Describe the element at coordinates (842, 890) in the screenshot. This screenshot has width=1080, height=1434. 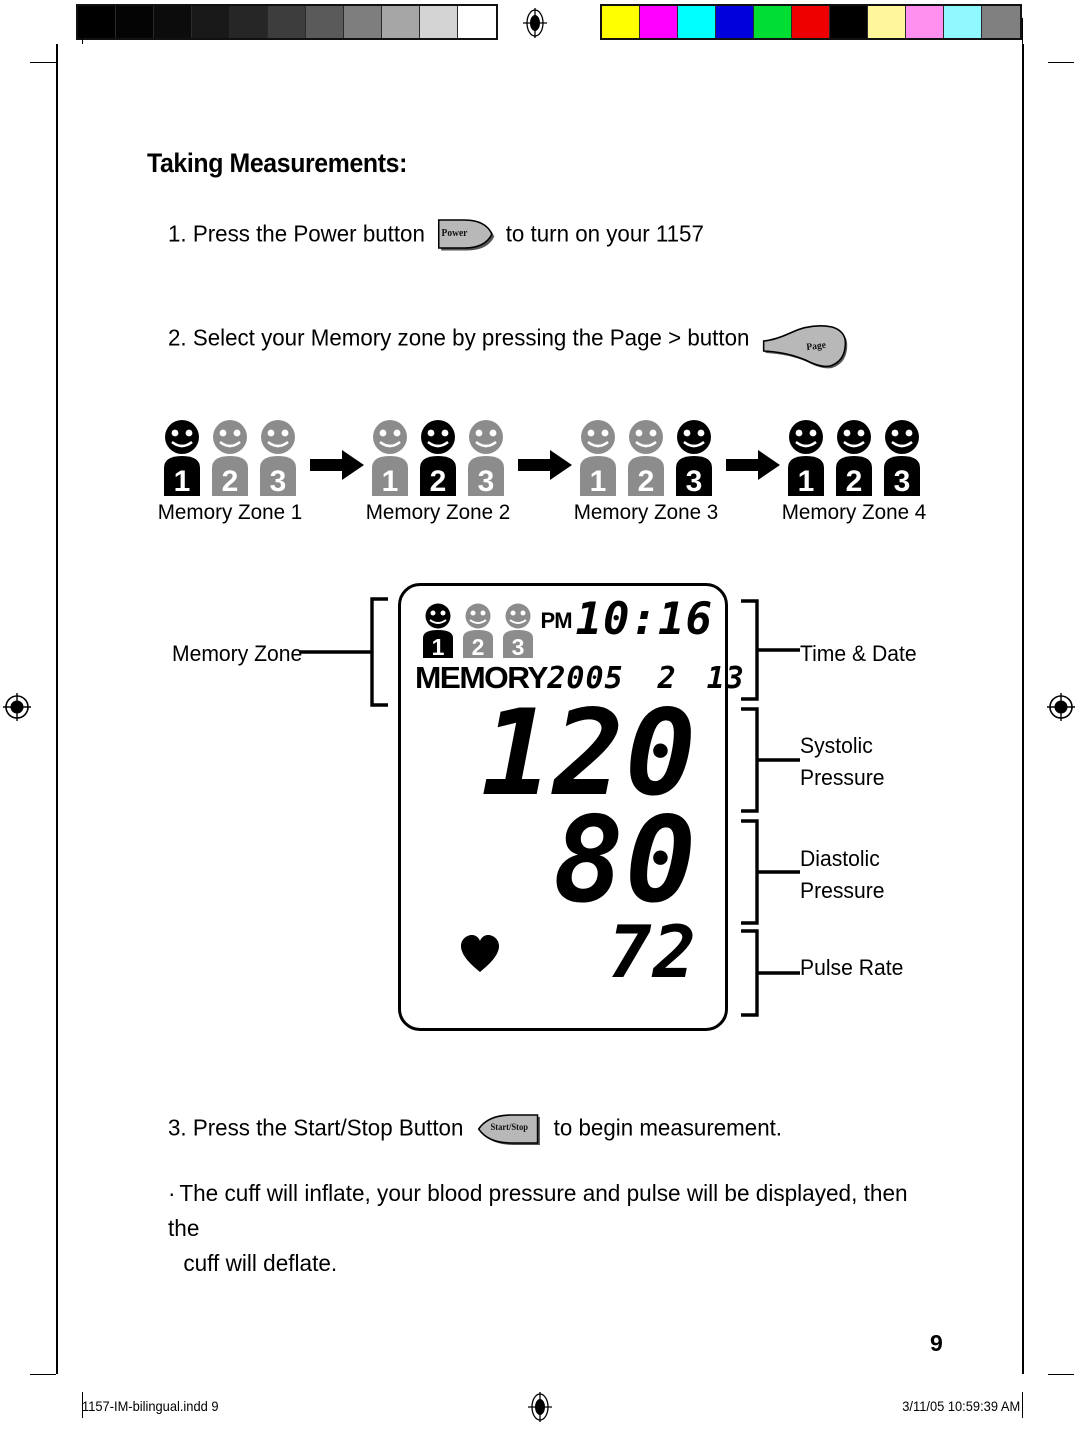
I see `callout-diastolic-line2: Pressure` at that location.